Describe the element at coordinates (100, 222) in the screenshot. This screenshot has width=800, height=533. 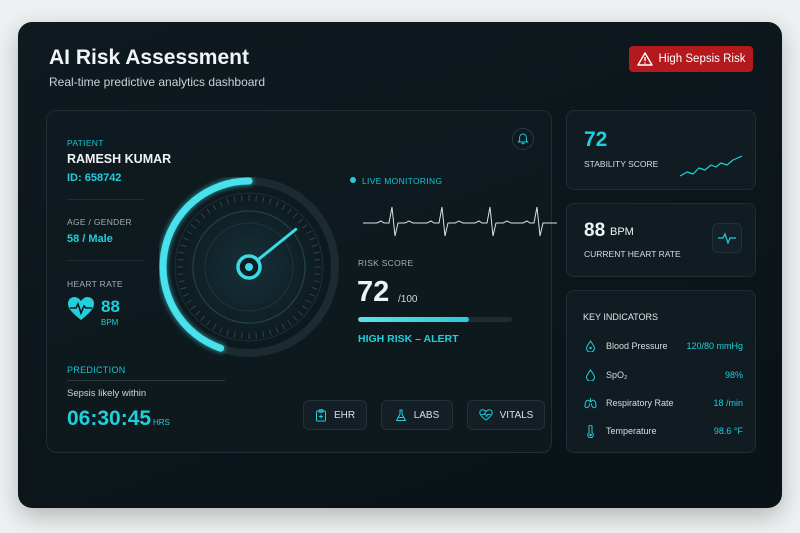
I see `age-gender-label: AGE / GENDER` at that location.